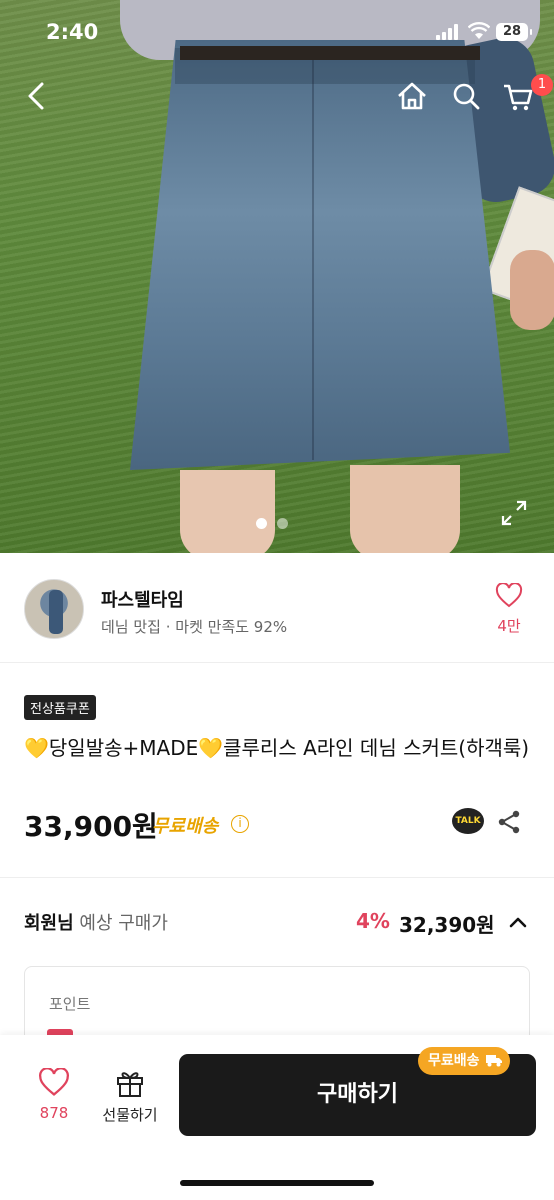 Image resolution: width=554 pixels, height=1200 pixels. Describe the element at coordinates (240, 824) in the screenshot. I see `info-icon: i` at that location.